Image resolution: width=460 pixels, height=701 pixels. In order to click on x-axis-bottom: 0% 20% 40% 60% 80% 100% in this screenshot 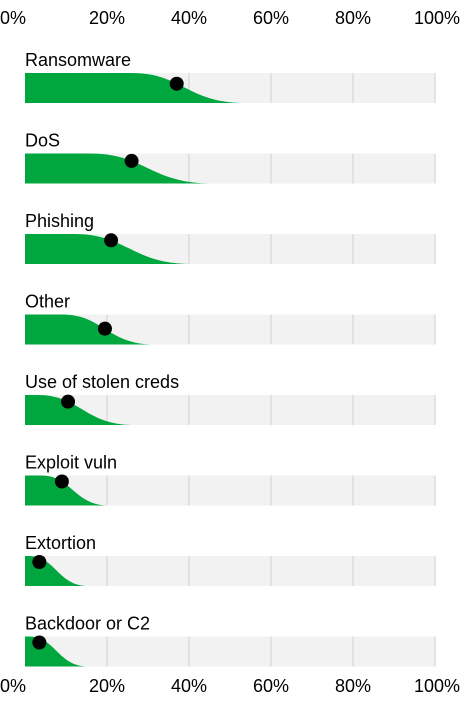, I will do `click(230, 686)`.